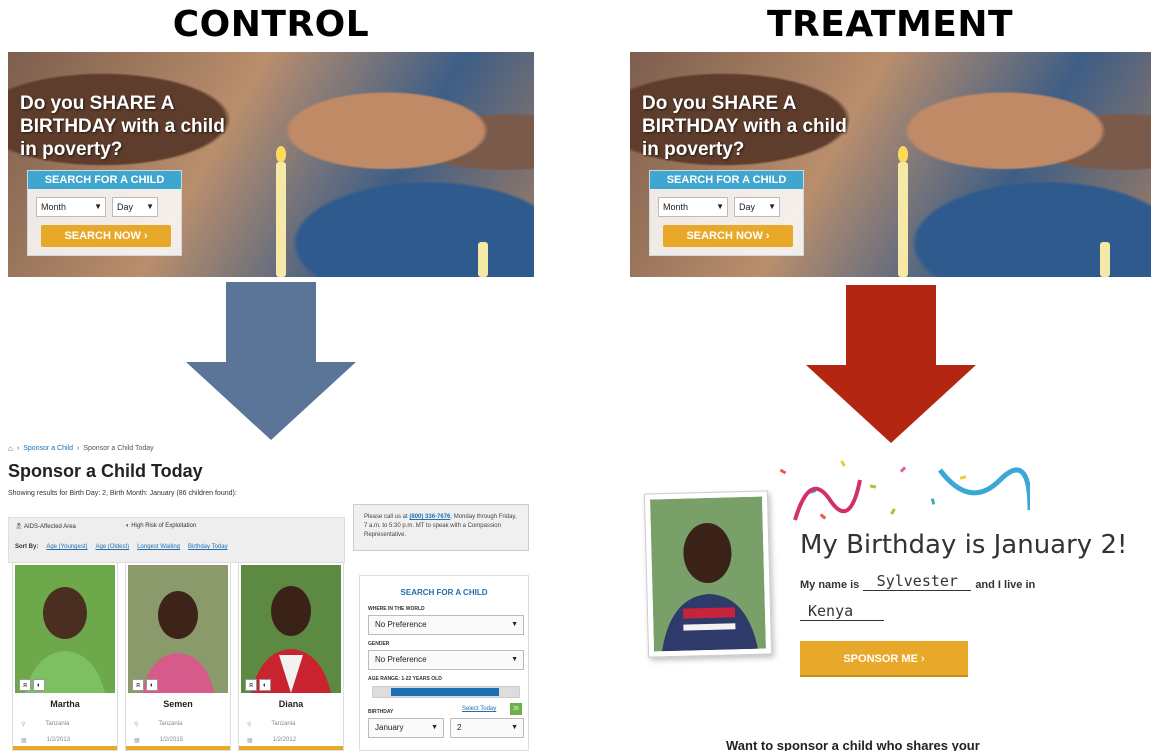 This screenshot has width=1151, height=751. I want to click on child-photo-frame, so click(708, 574).